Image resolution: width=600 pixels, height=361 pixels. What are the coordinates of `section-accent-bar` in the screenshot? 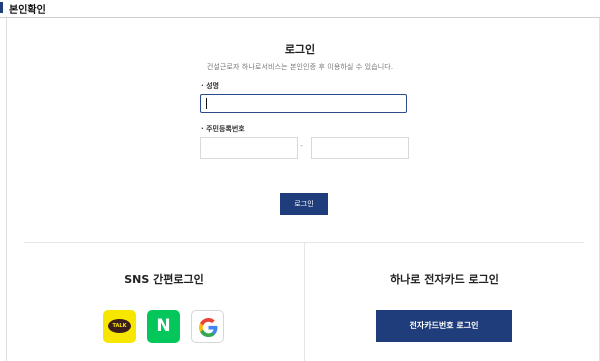 It's located at (1, 7).